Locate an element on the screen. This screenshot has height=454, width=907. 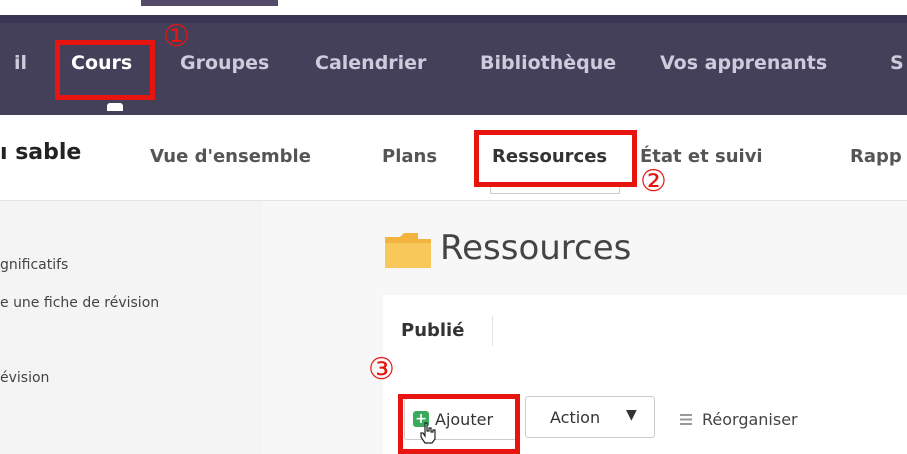
nav-item-overflow: S is located at coordinates (897, 63).